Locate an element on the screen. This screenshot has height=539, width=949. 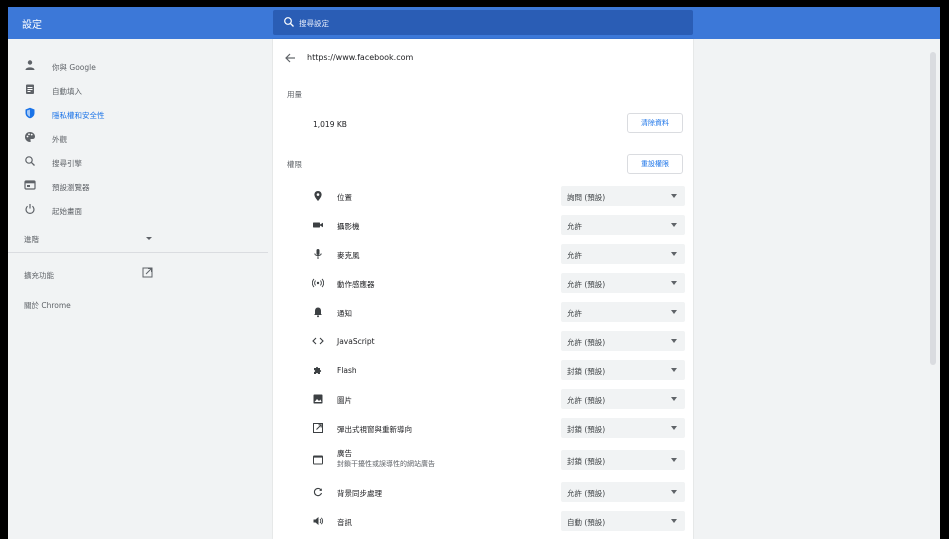
back-arrow-icon is located at coordinates (290, 58).